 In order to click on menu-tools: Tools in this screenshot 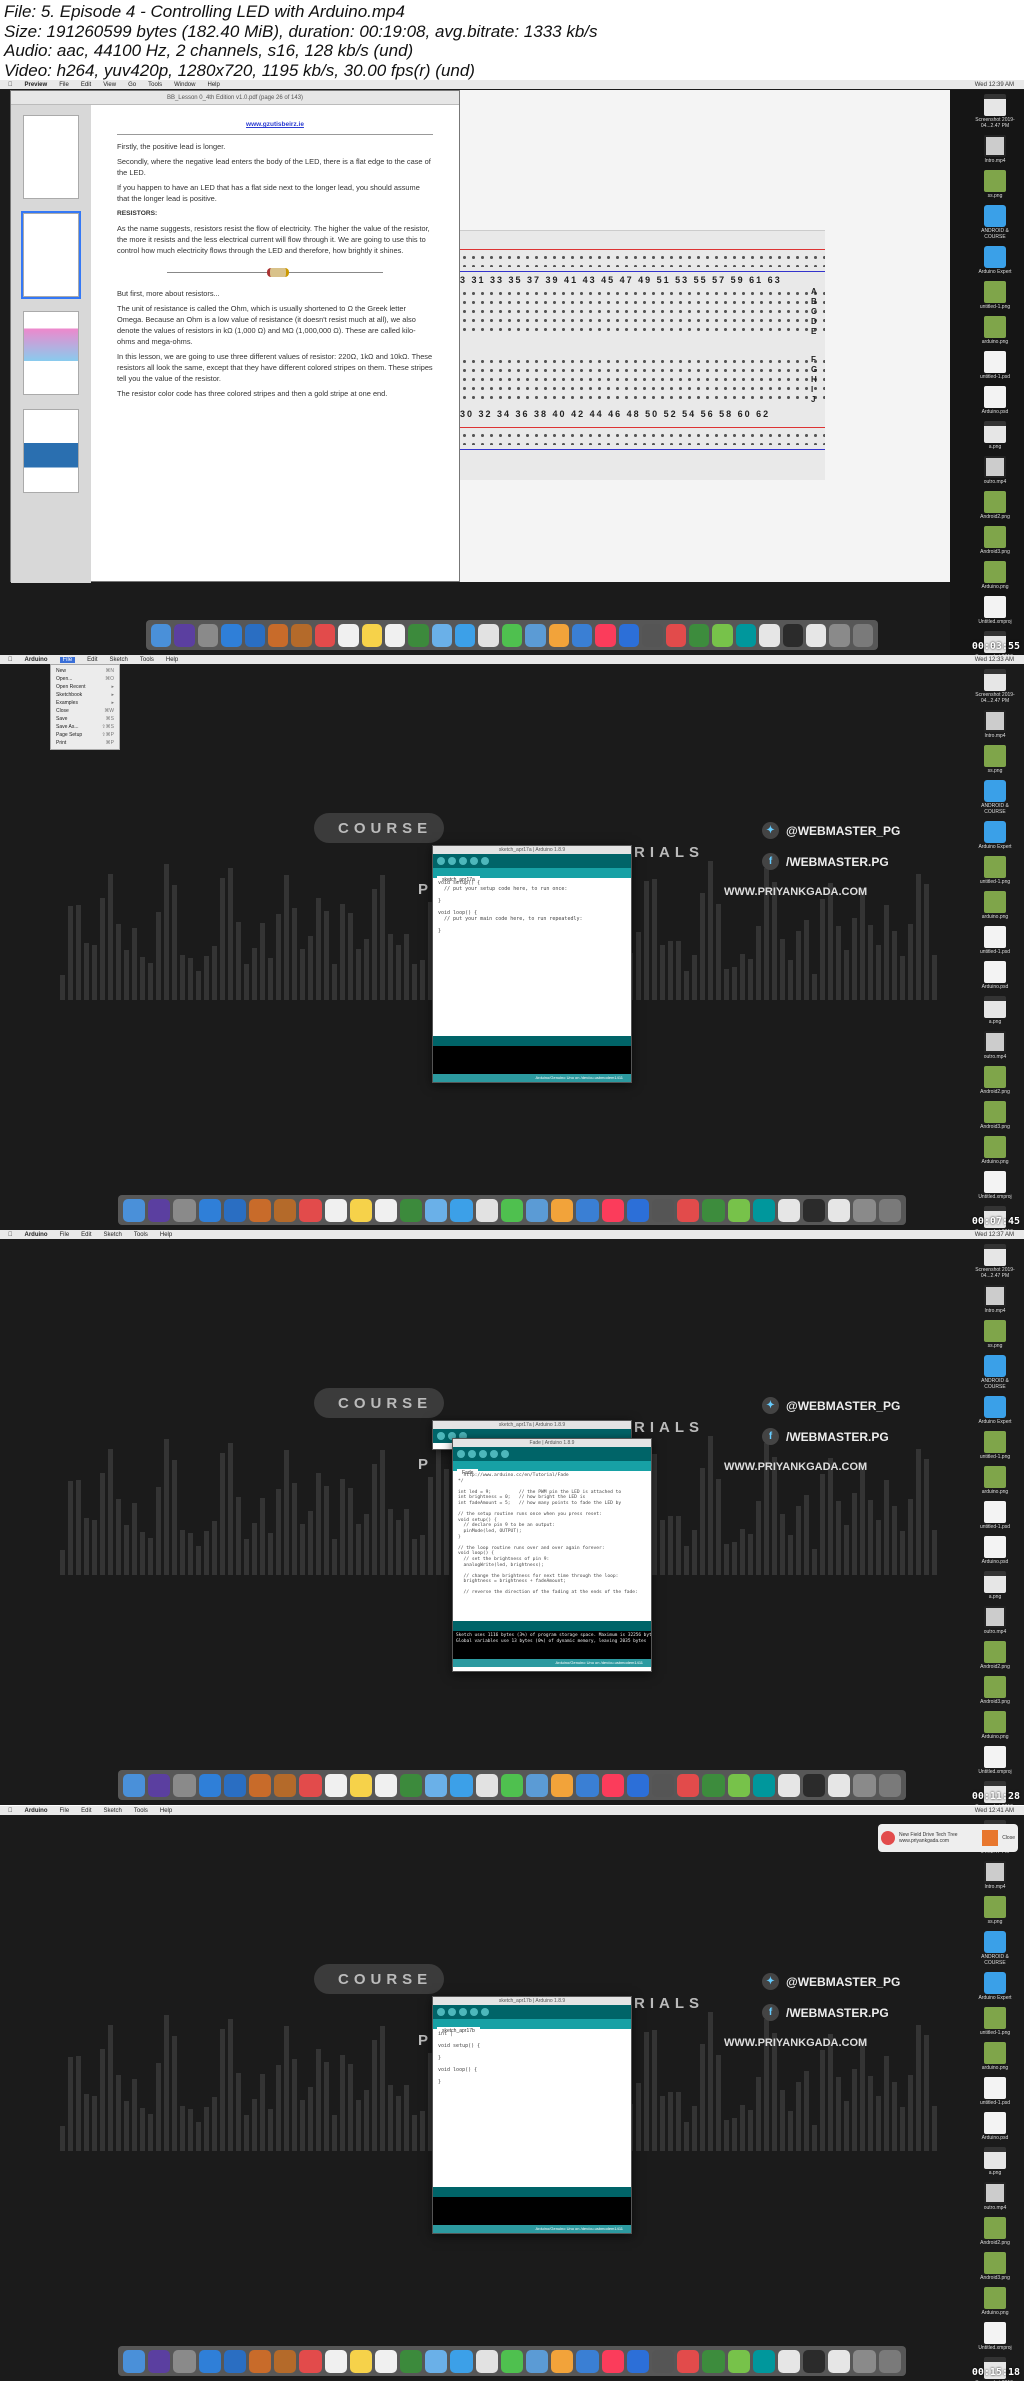, I will do `click(141, 1811)`.